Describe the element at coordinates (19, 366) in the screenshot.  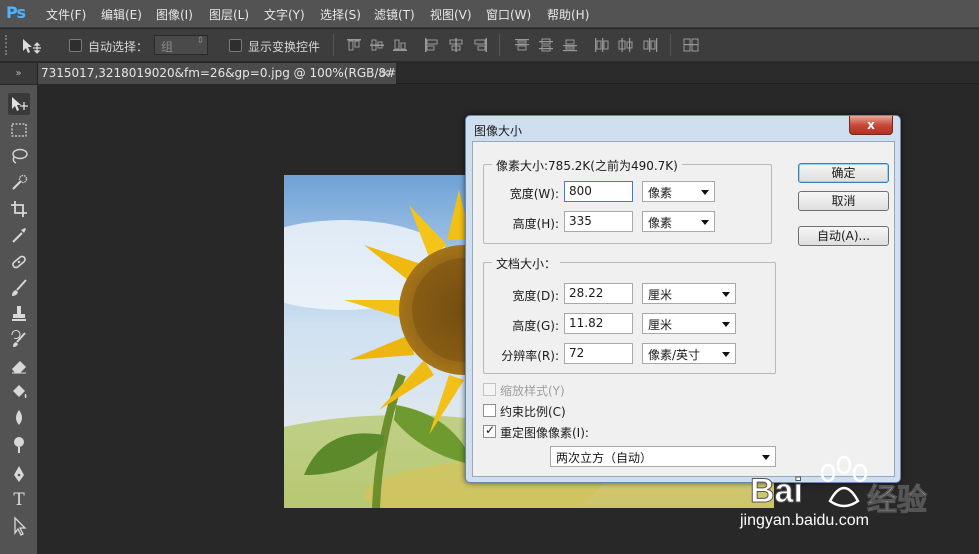
I see `eraser-tool-icon` at that location.